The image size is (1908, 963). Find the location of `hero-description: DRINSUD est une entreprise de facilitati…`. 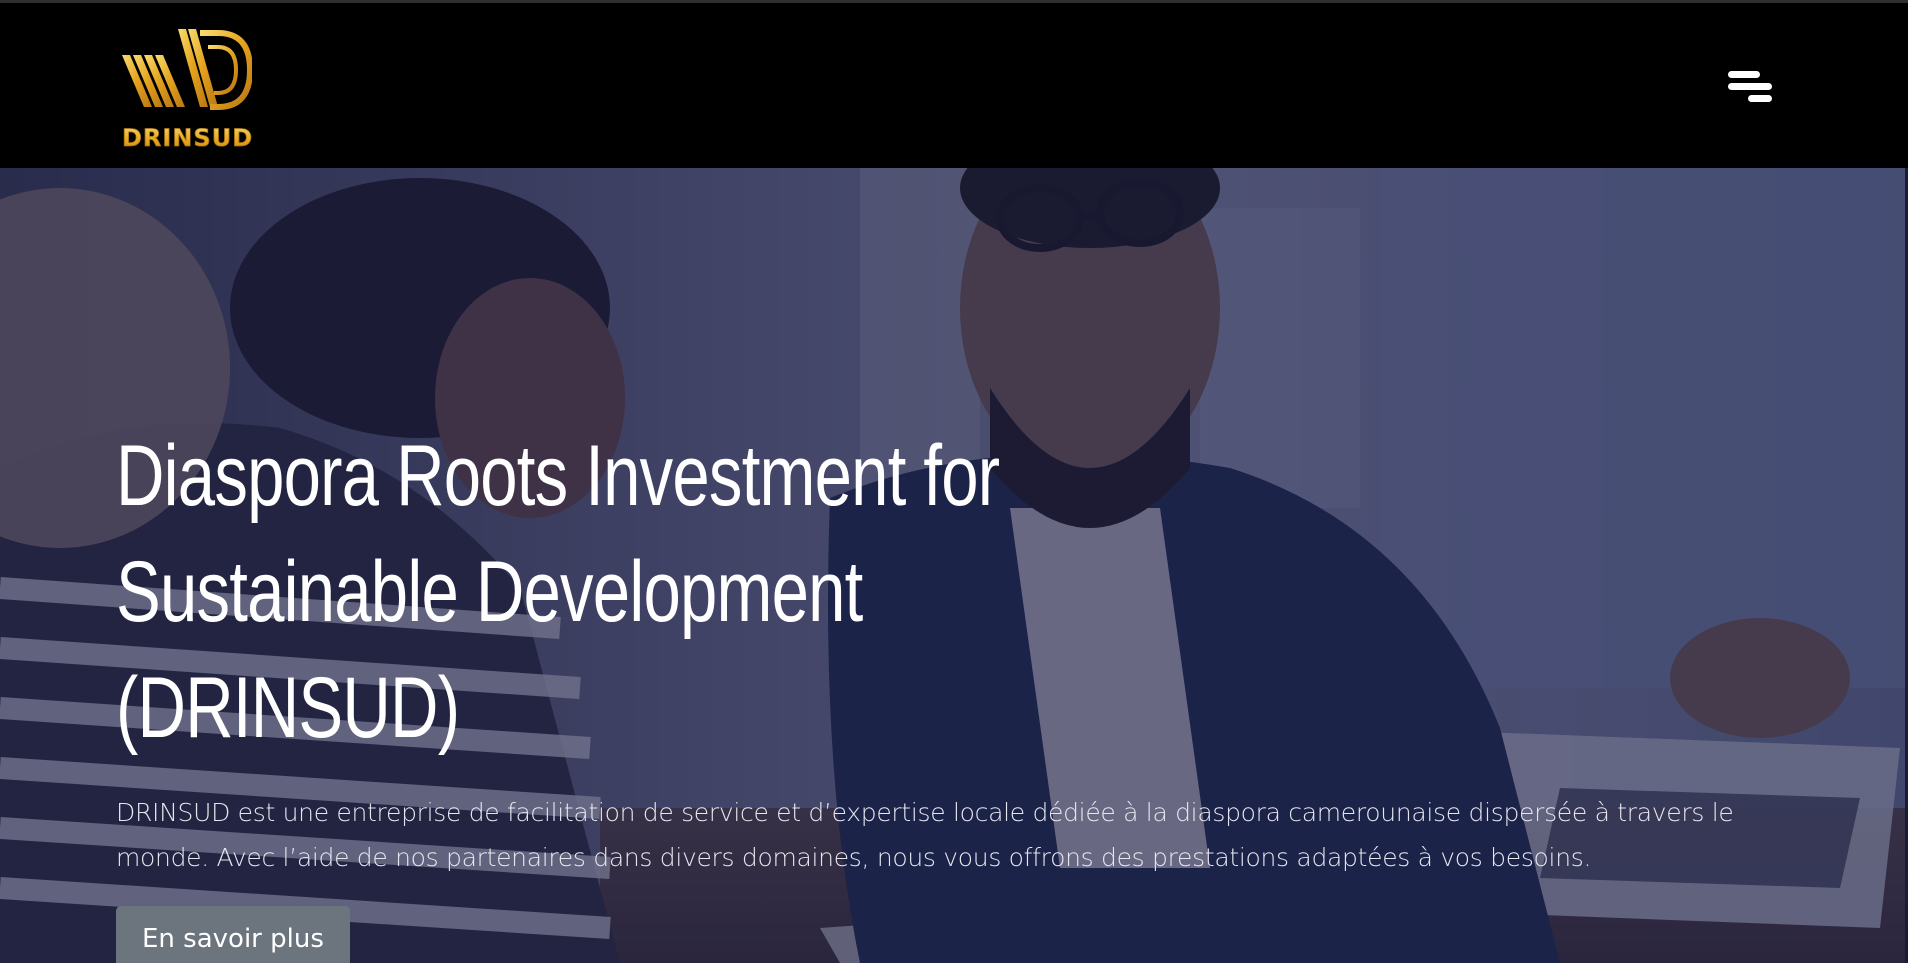

hero-description: DRINSUD est une entreprise de facilitati… is located at coordinates (925, 835).